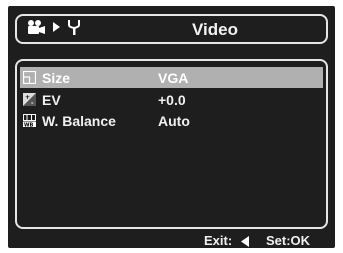 This screenshot has width=343, height=253. I want to click on menu-header: Video, so click(171, 29).